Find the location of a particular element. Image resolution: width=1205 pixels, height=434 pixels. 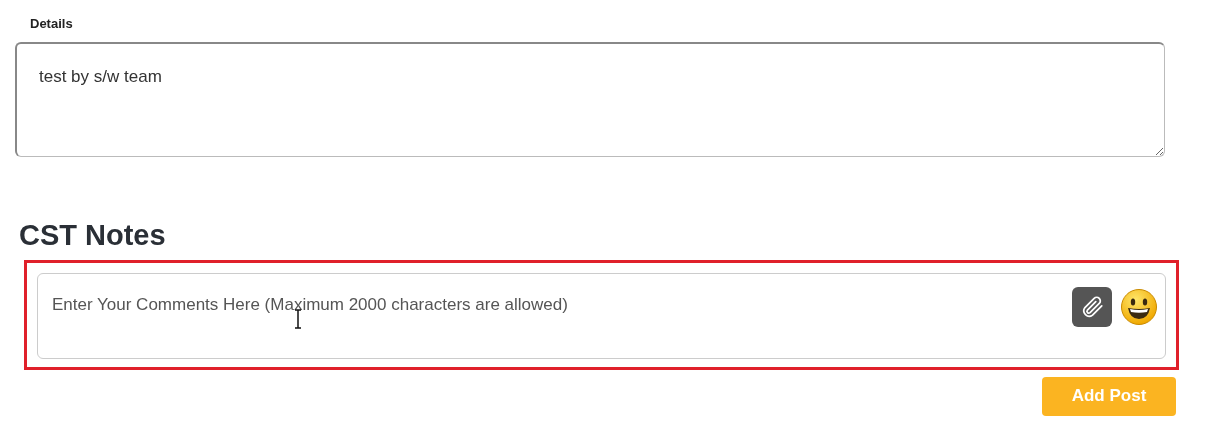

emoji-button is located at coordinates (1139, 306).